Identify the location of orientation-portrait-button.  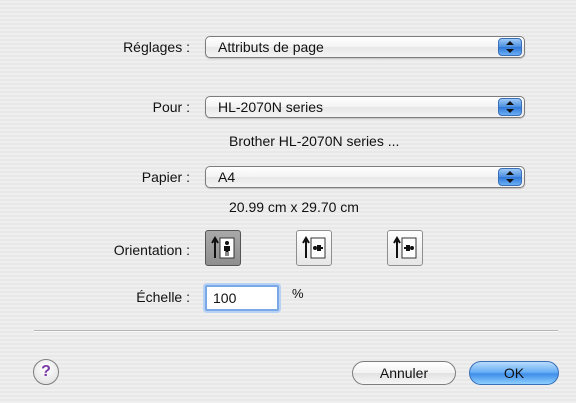
(223, 248).